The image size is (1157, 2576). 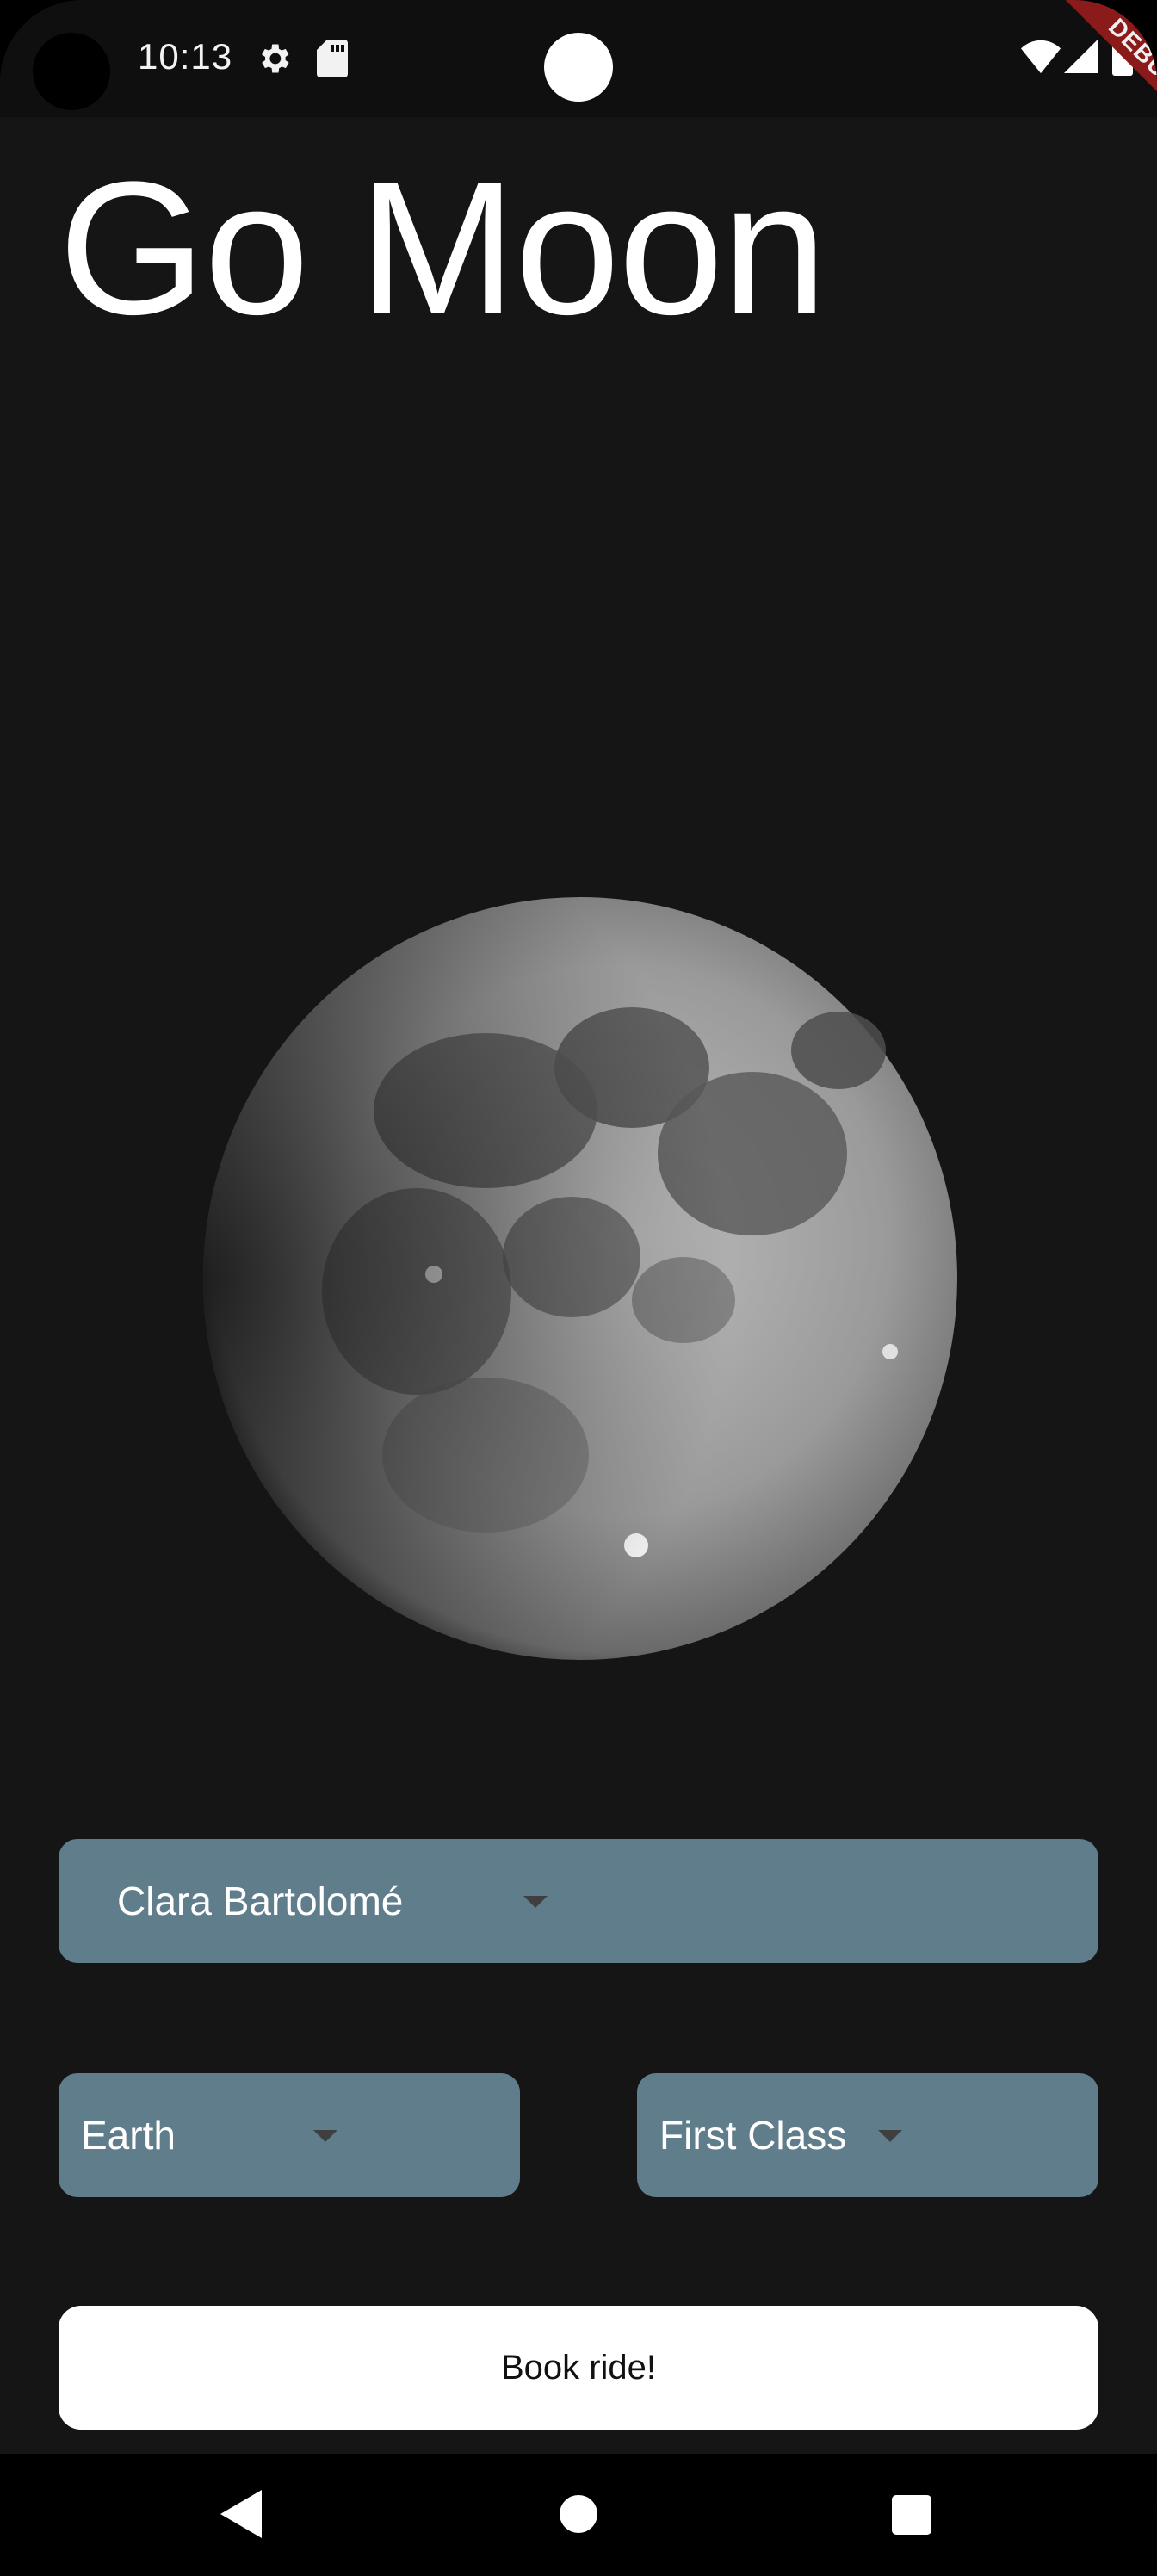 I want to click on navigation-bar, so click(x=579, y=2515).